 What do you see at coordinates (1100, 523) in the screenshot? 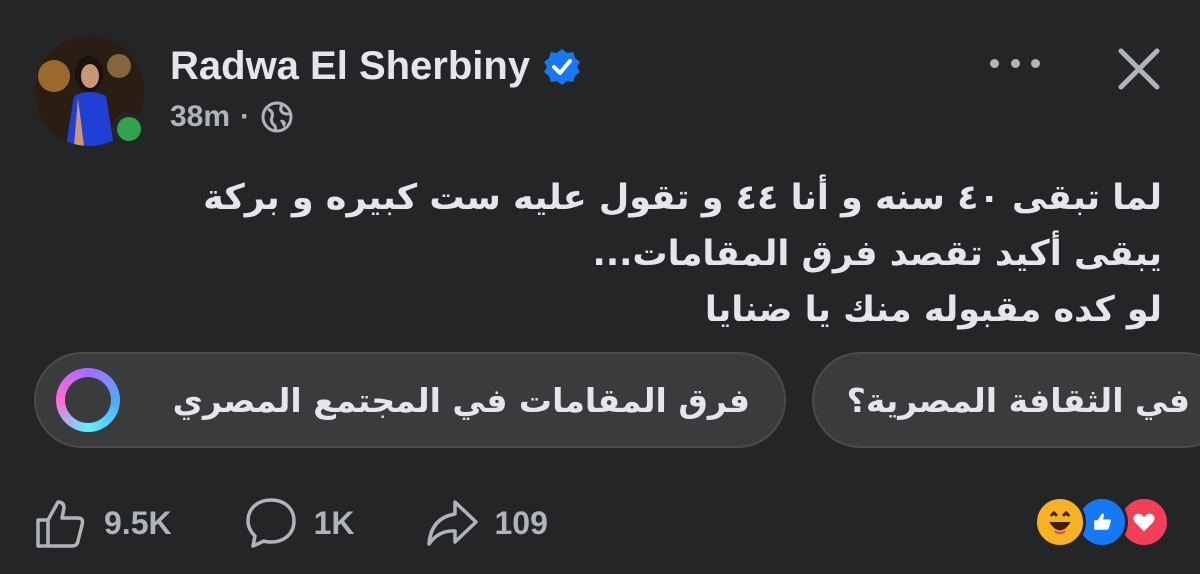
I see `reactions-summary` at bounding box center [1100, 523].